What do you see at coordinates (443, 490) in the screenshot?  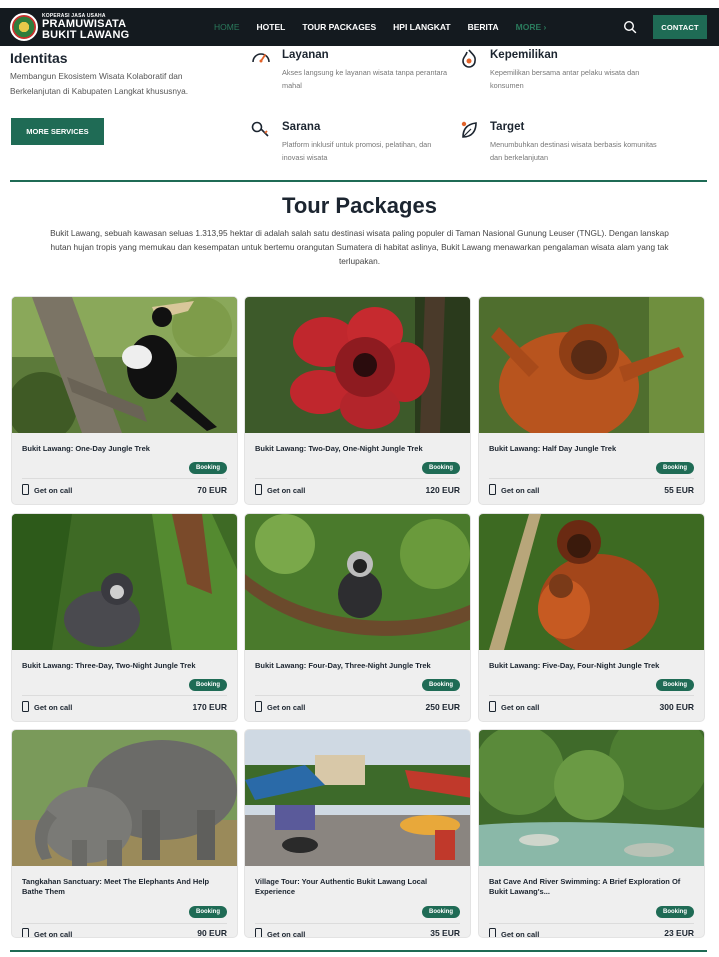 I see `card-price: 120 EUR` at bounding box center [443, 490].